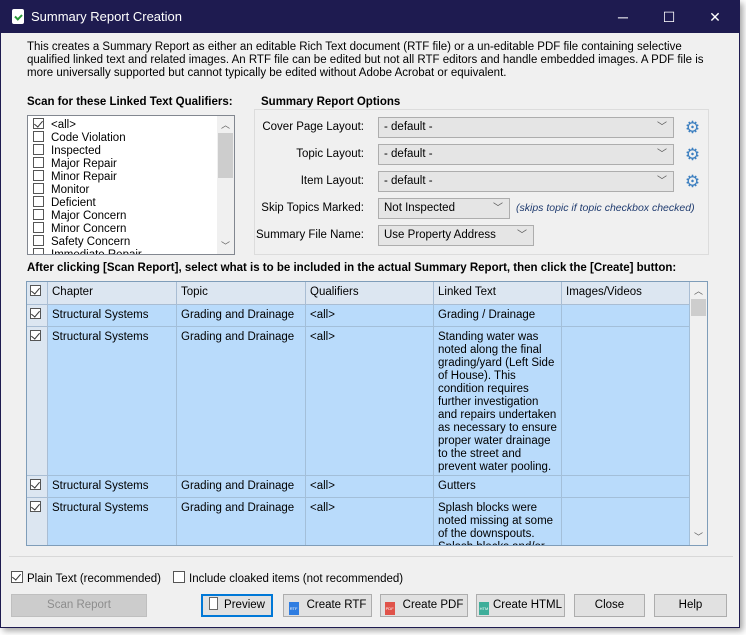 Image resolution: width=746 pixels, height=635 pixels. I want to click on qualifier-label: Monitor, so click(70, 190).